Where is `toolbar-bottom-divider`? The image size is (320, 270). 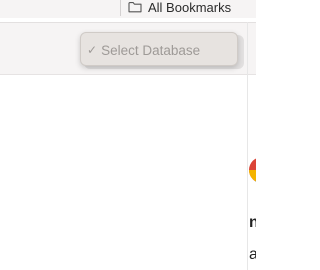 toolbar-bottom-divider is located at coordinates (128, 74).